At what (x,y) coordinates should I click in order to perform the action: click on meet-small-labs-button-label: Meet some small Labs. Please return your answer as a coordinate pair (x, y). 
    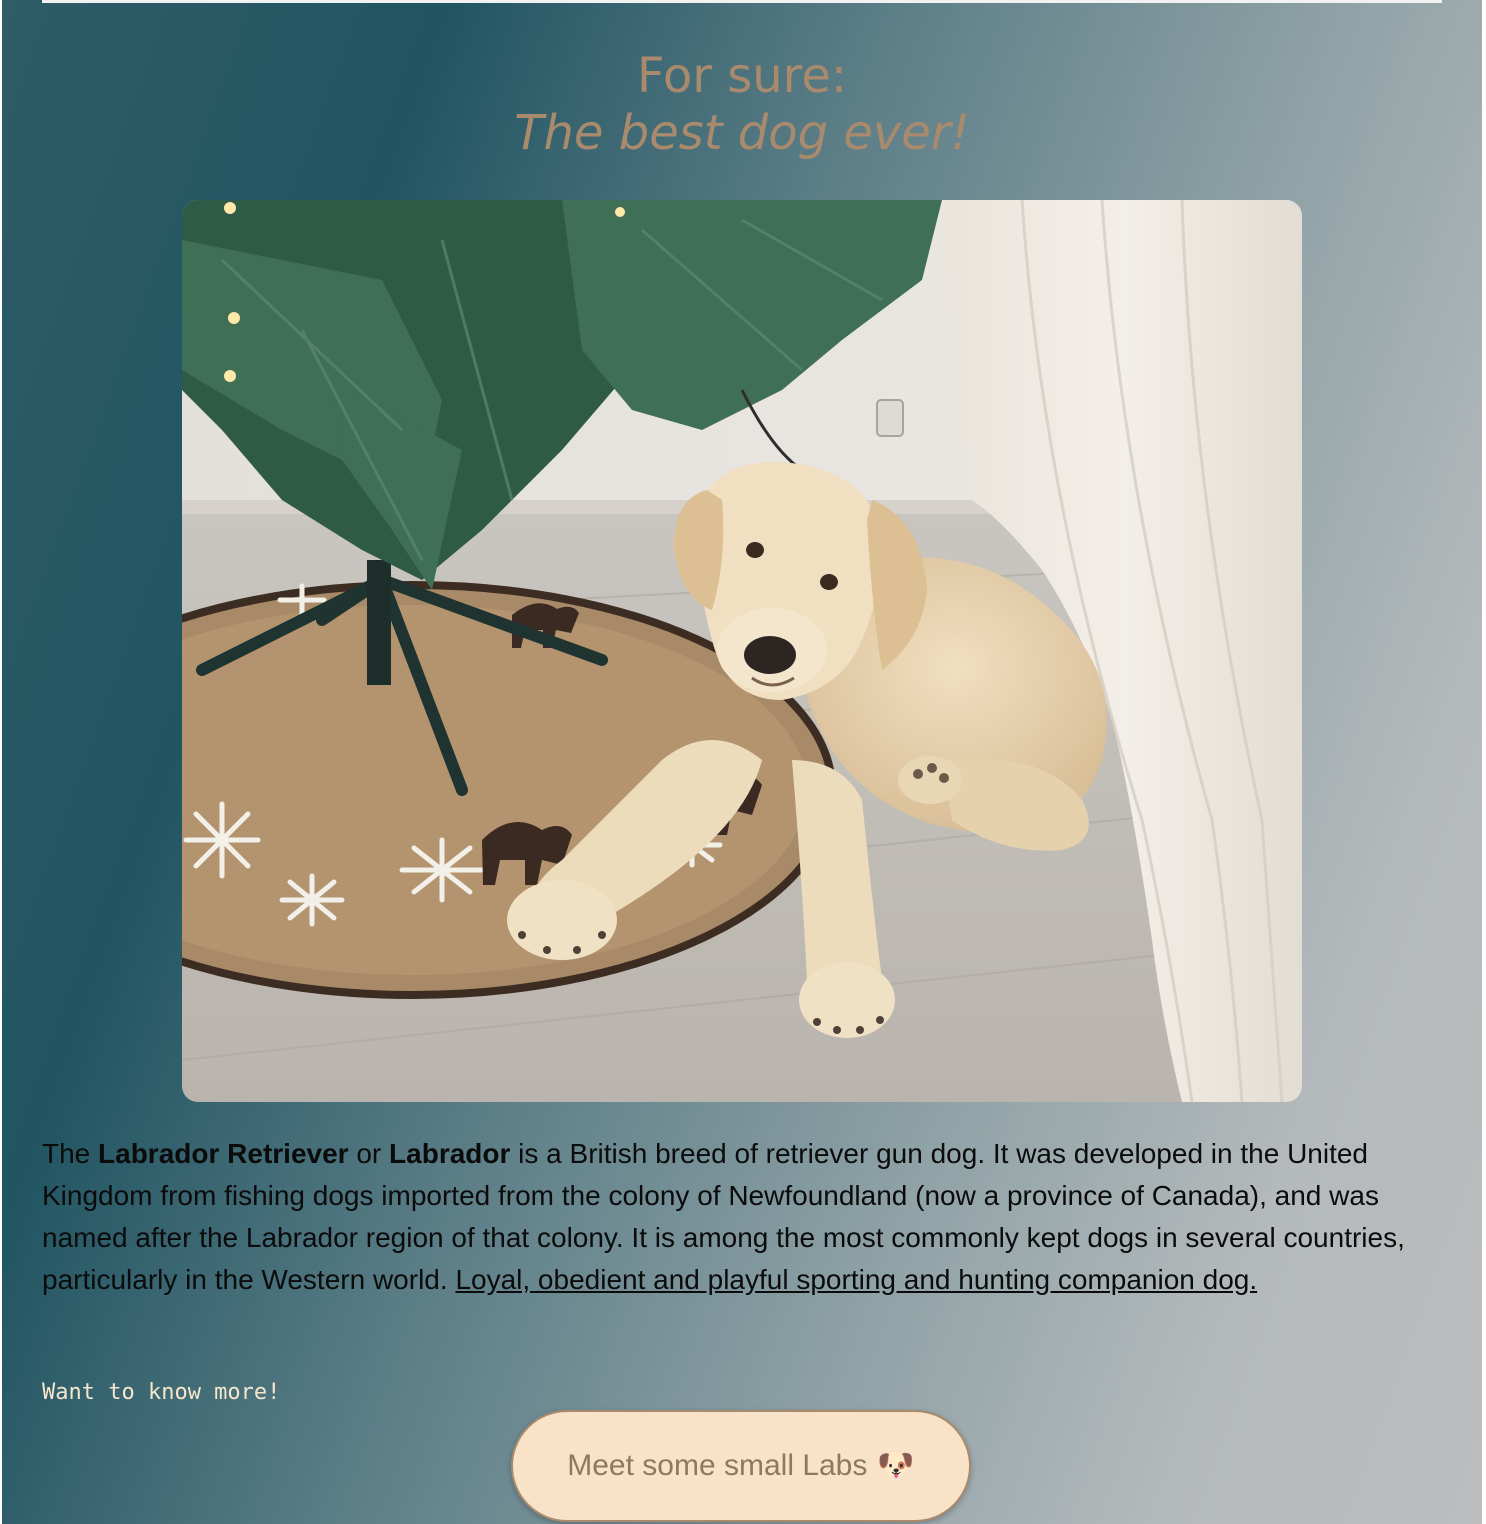
    Looking at the image, I should click on (717, 1465).